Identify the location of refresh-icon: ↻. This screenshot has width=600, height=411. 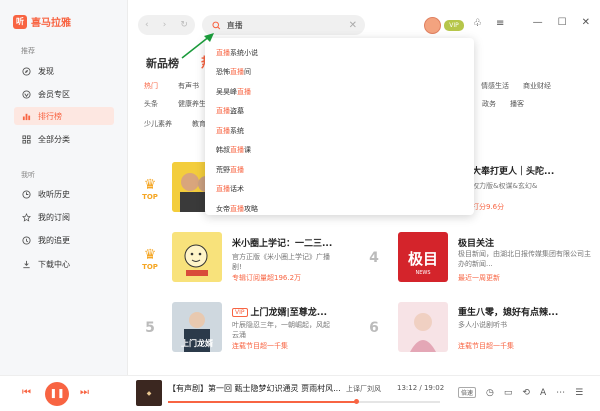
(184, 25).